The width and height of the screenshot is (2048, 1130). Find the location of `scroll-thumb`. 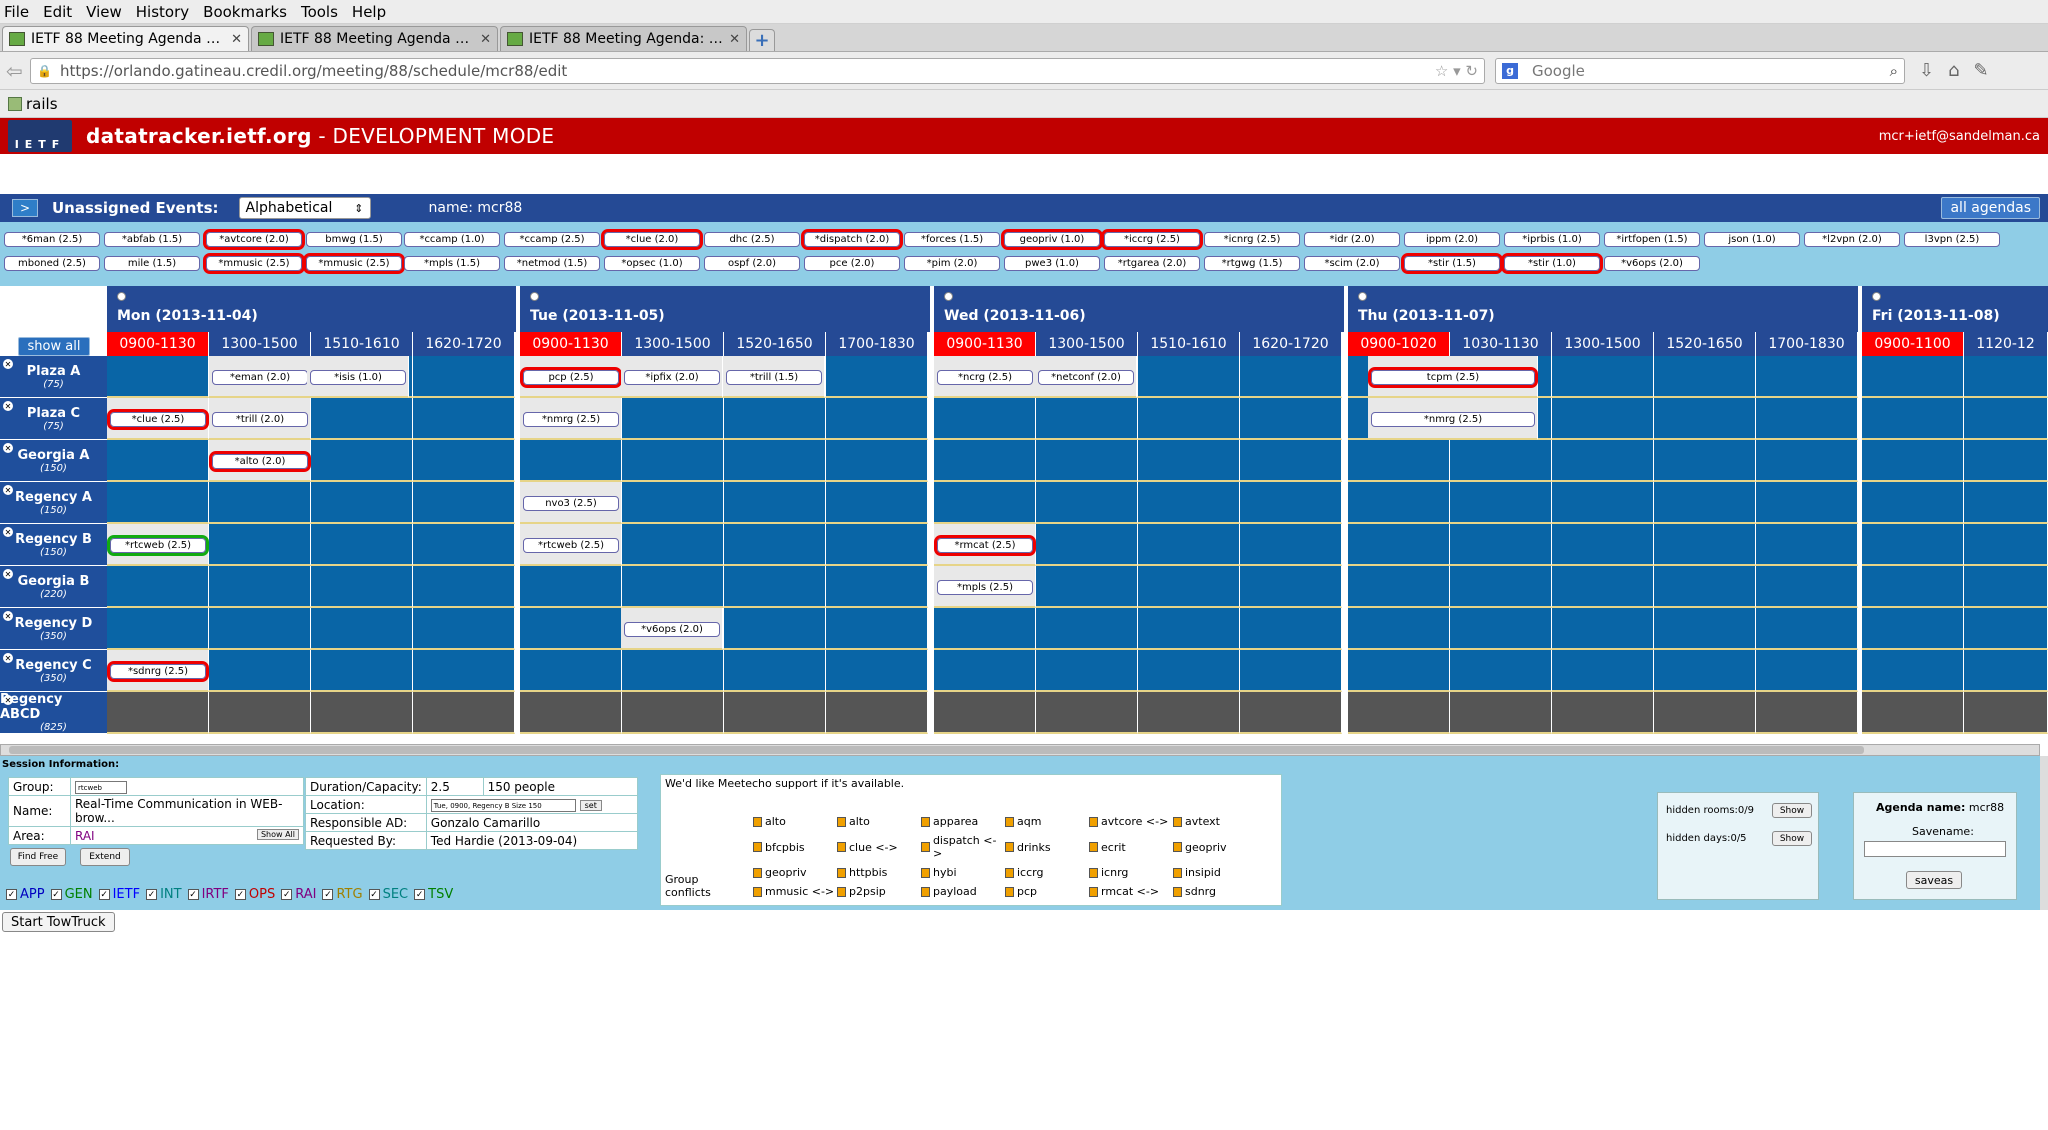

scroll-thumb is located at coordinates (936, 750).